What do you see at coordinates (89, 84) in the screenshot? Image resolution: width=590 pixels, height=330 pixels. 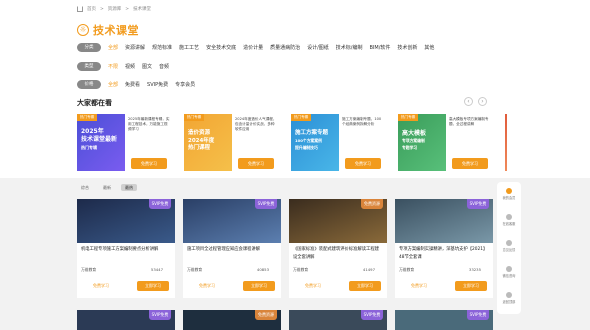 I see `filter-label: 价格` at bounding box center [89, 84].